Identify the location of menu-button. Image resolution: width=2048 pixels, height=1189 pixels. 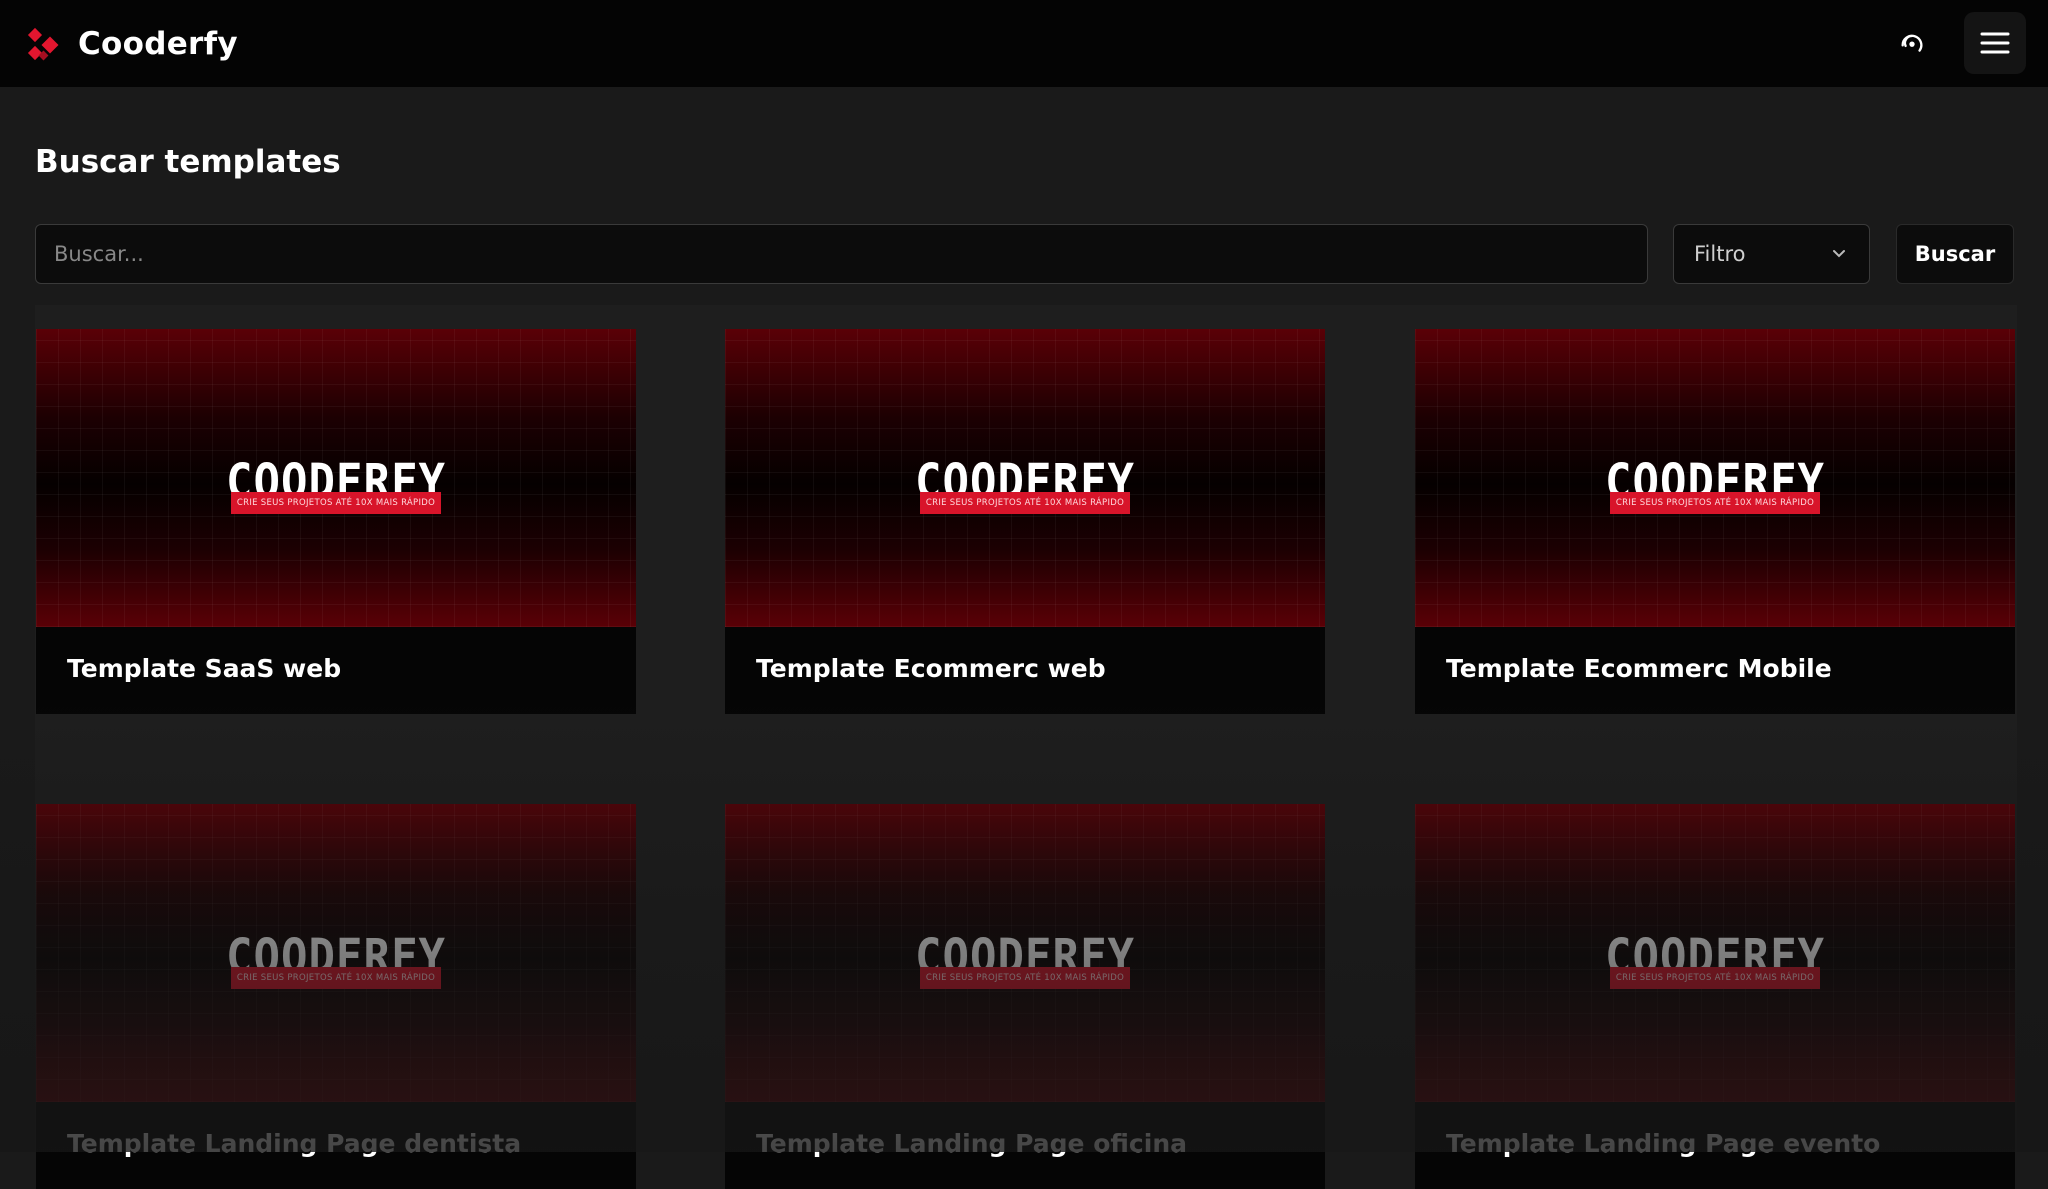
(1995, 43).